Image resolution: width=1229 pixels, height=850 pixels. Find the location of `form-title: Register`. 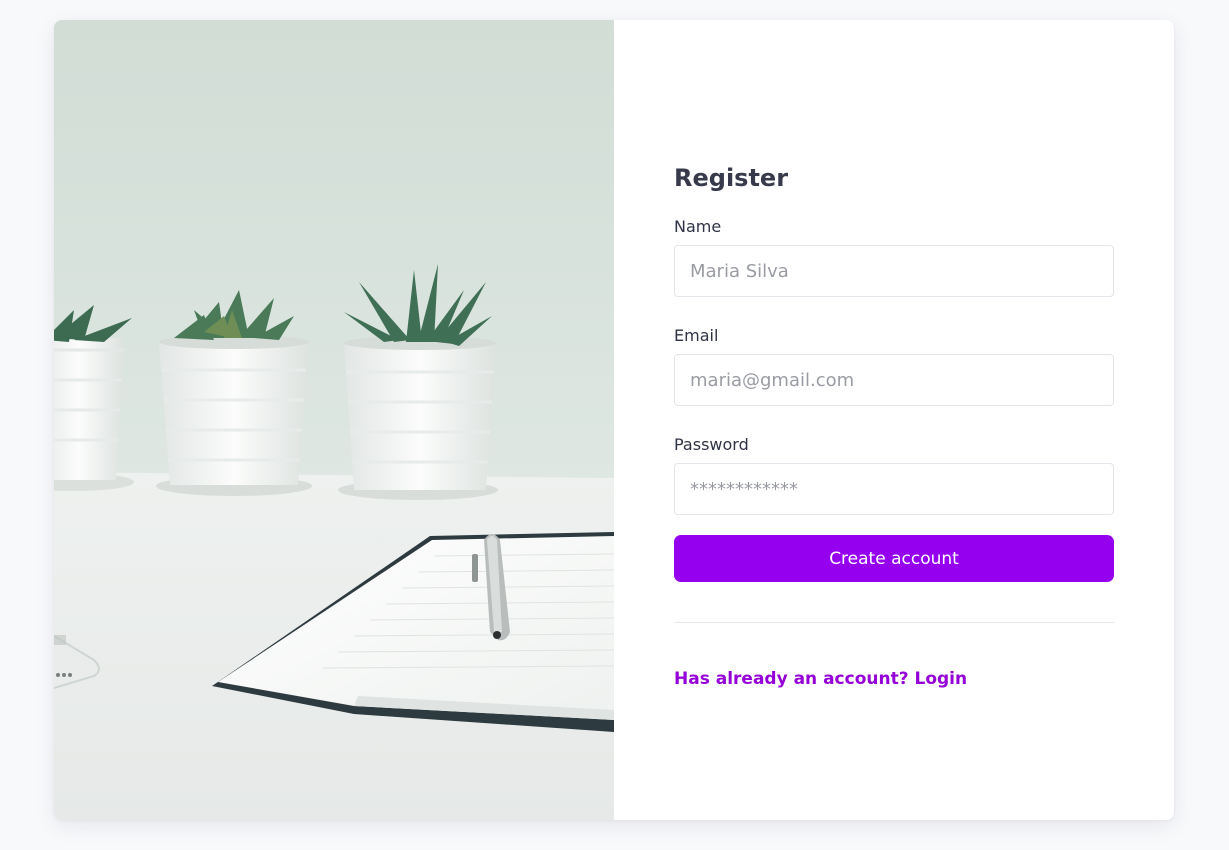

form-title: Register is located at coordinates (731, 178).